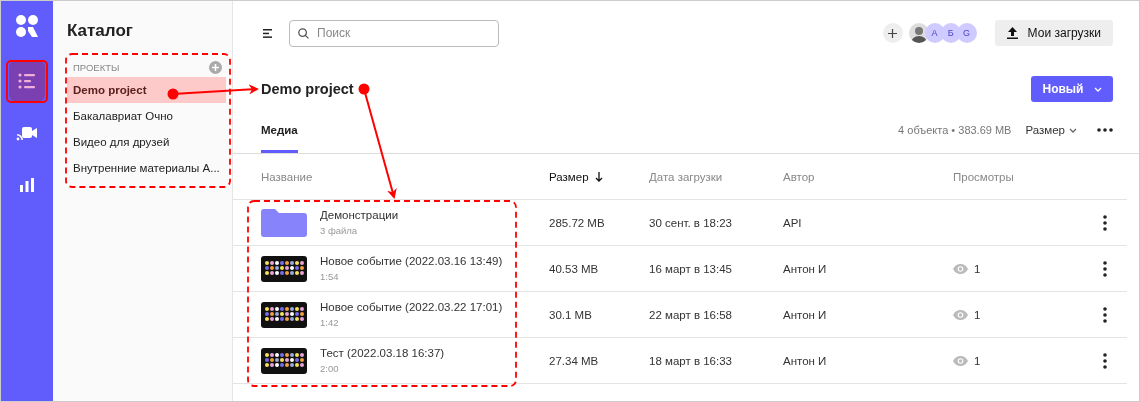 This screenshot has height=402, width=1140. I want to click on upload-icon, so click(1012, 33).